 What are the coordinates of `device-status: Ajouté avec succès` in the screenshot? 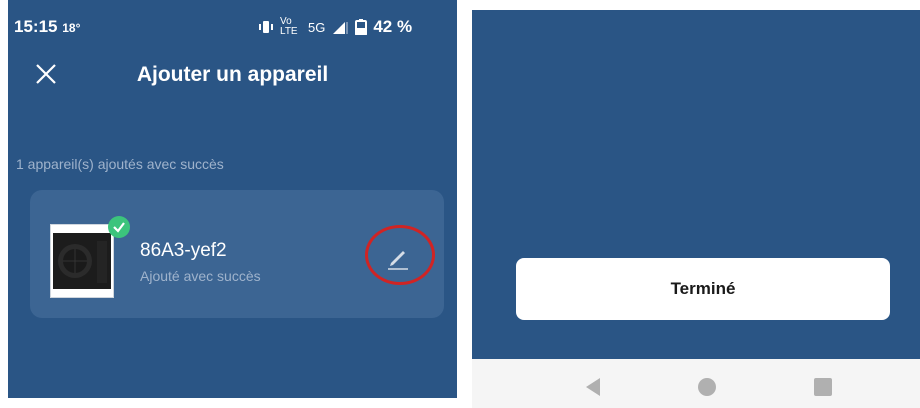 It's located at (200, 276).